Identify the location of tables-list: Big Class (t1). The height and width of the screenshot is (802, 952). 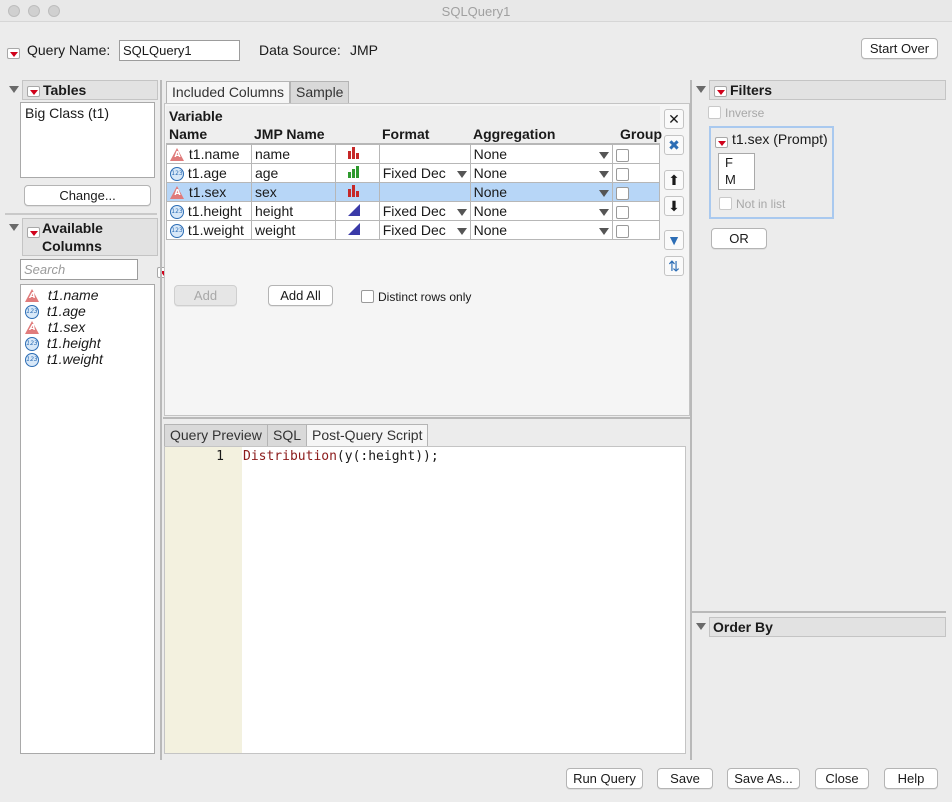
(87, 140).